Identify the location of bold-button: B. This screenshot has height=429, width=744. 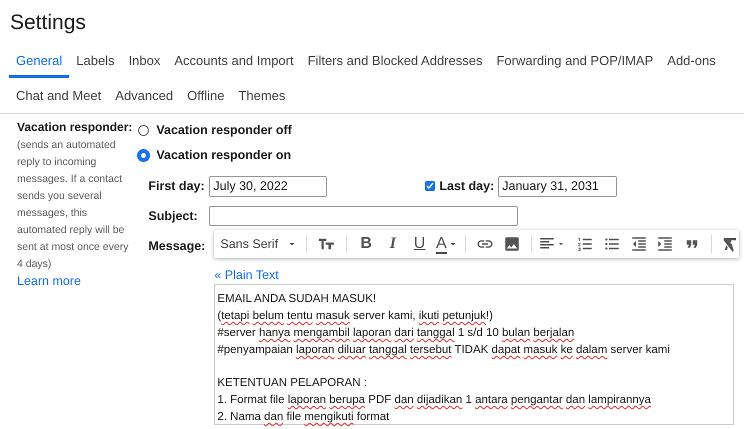
(366, 244).